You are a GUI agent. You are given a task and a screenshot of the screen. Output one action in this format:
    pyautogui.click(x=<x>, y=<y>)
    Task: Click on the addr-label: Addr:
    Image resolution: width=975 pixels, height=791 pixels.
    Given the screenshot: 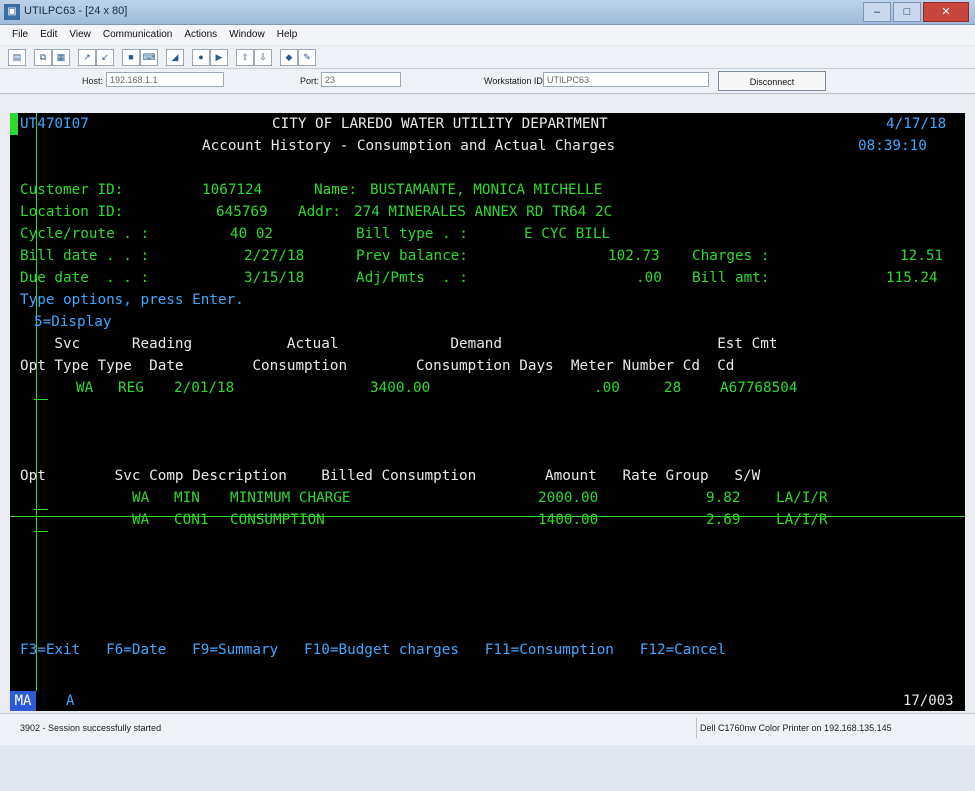 What is the action you would take?
    pyautogui.click(x=320, y=212)
    